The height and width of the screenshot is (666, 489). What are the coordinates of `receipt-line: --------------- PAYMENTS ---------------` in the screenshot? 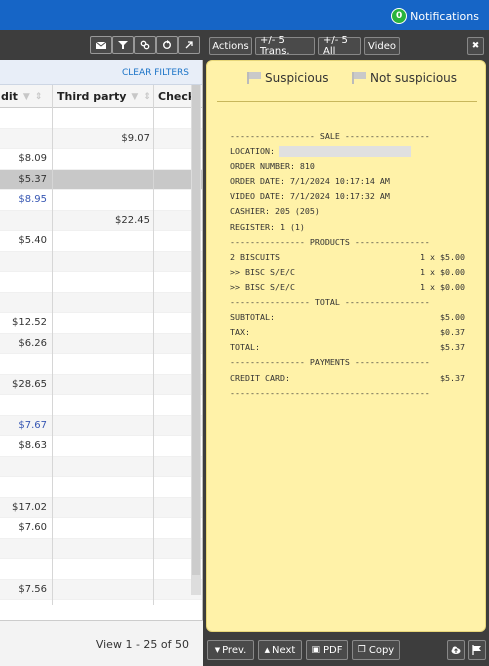 It's located at (347, 362).